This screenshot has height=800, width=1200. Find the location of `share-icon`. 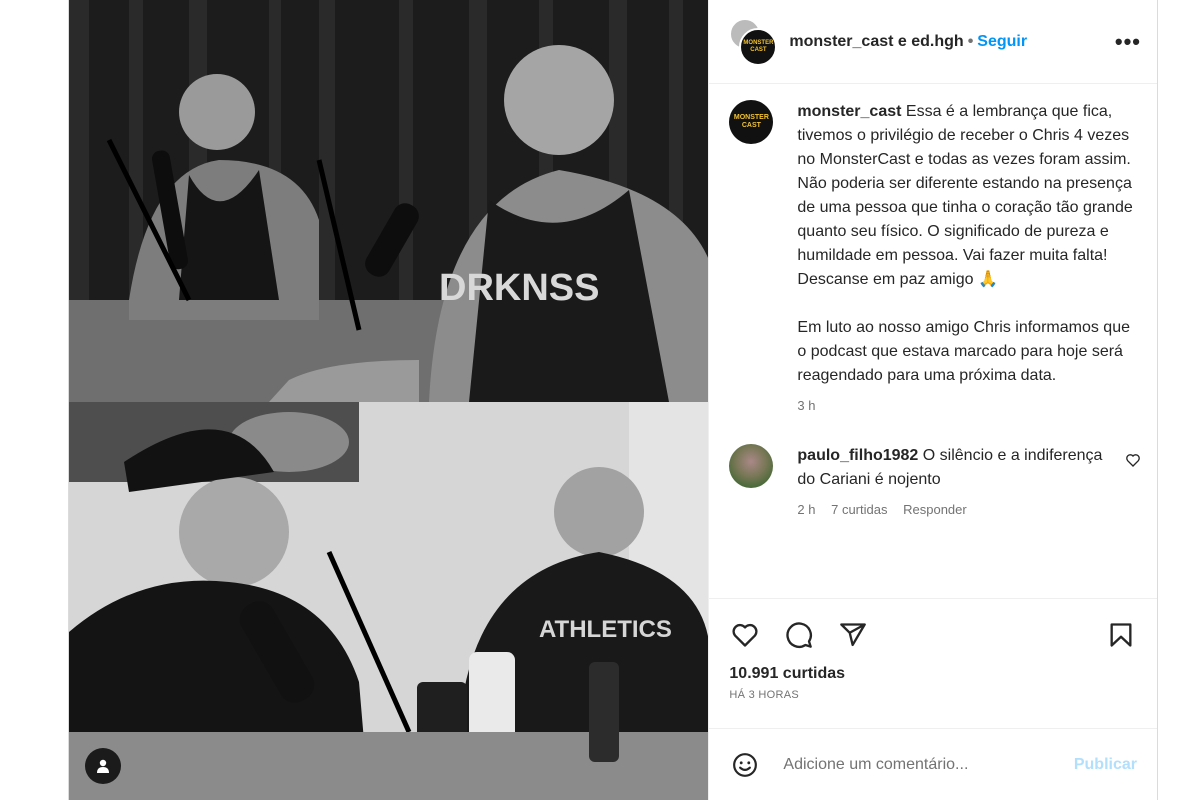

share-icon is located at coordinates (853, 635).